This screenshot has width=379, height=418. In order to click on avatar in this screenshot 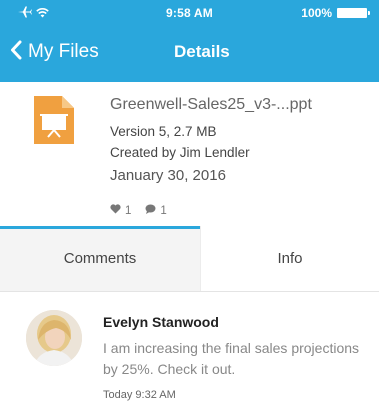, I will do `click(54, 338)`.